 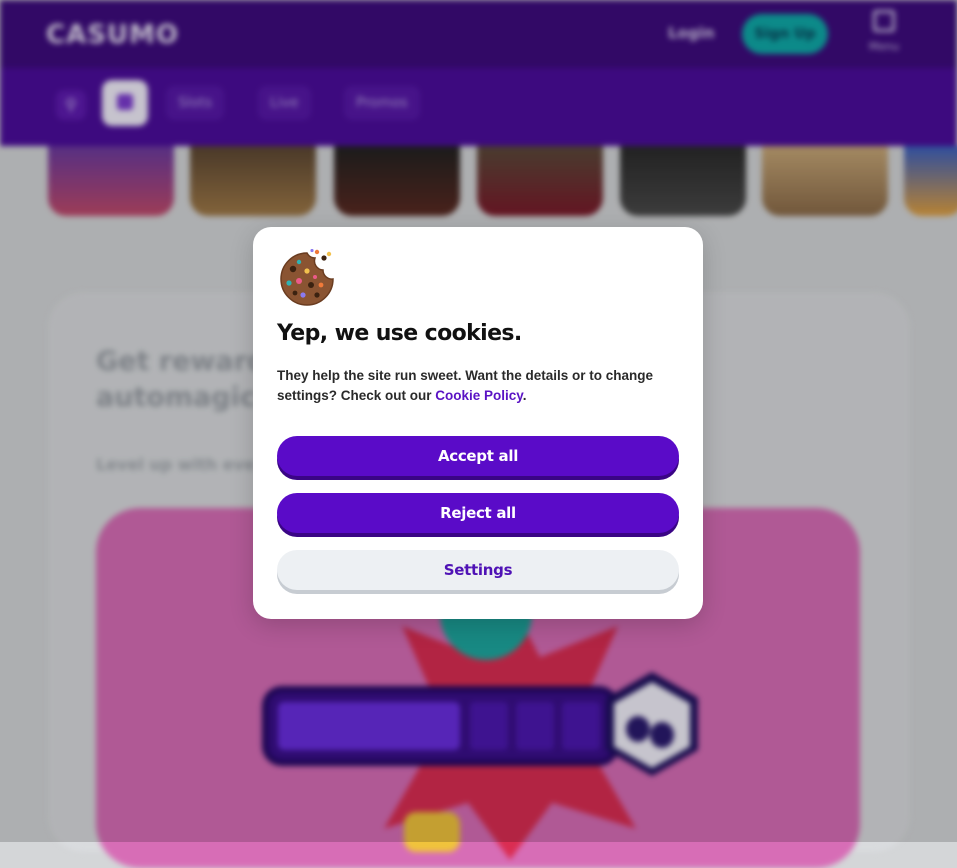 What do you see at coordinates (524, 395) in the screenshot?
I see `cookie-dialog-body-end: .` at bounding box center [524, 395].